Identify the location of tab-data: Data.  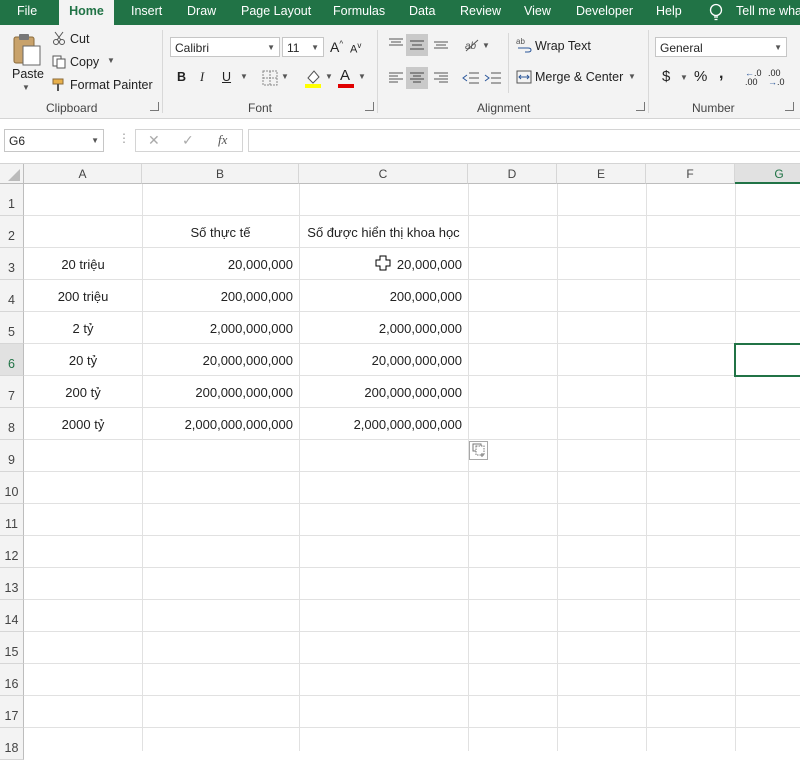
(422, 12).